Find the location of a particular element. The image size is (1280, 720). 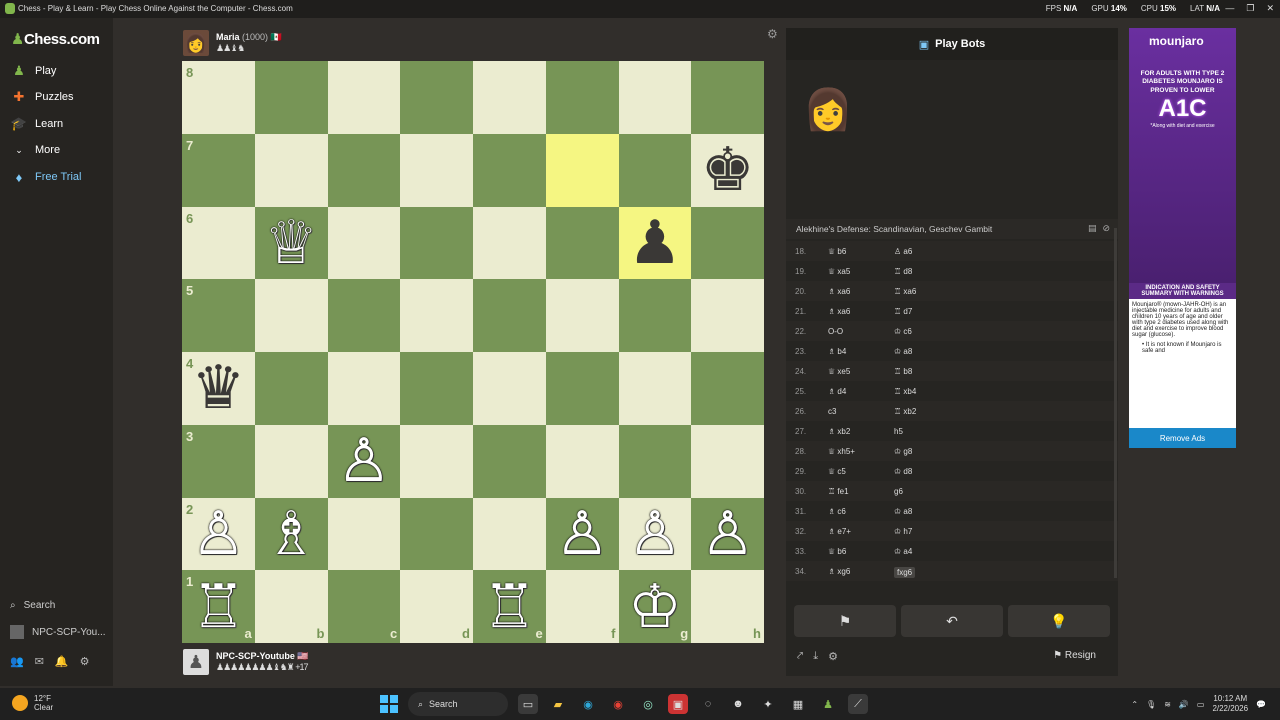

chrome-icon: ◉ is located at coordinates (618, 704).